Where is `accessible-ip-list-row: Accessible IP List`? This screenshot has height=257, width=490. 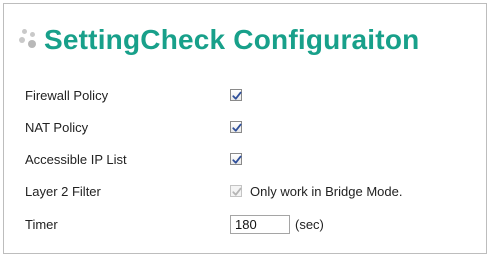 accessible-ip-list-row: Accessible IP List is located at coordinates (133, 159).